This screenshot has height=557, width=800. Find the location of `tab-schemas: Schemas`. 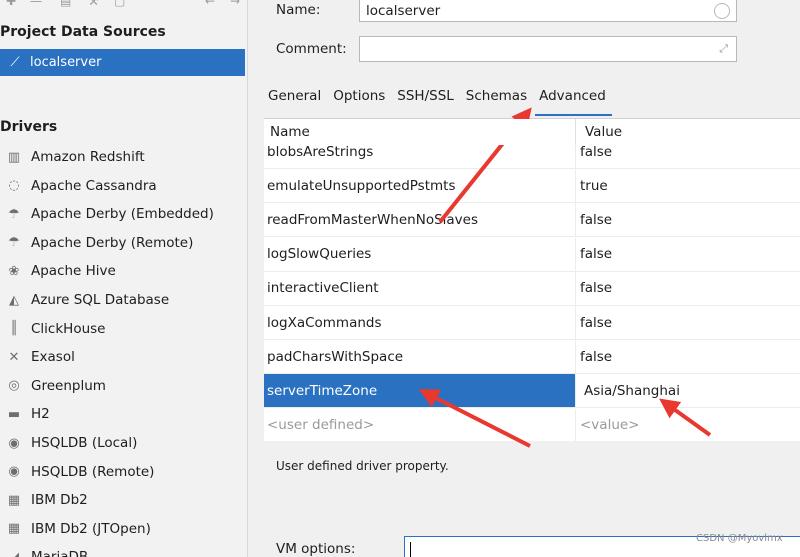

tab-schemas: Schemas is located at coordinates (496, 99).